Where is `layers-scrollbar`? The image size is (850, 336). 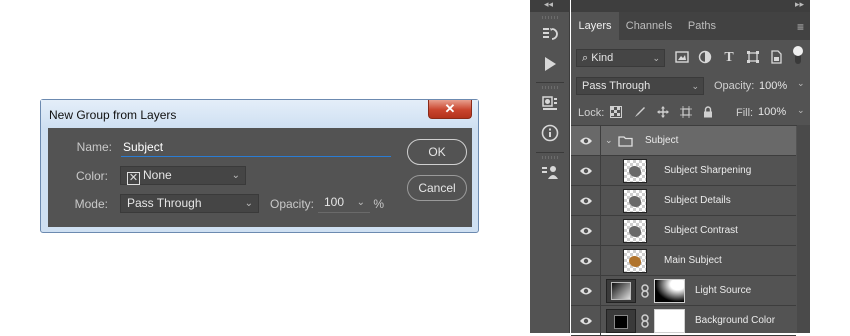
layers-scrollbar is located at coordinates (803, 229).